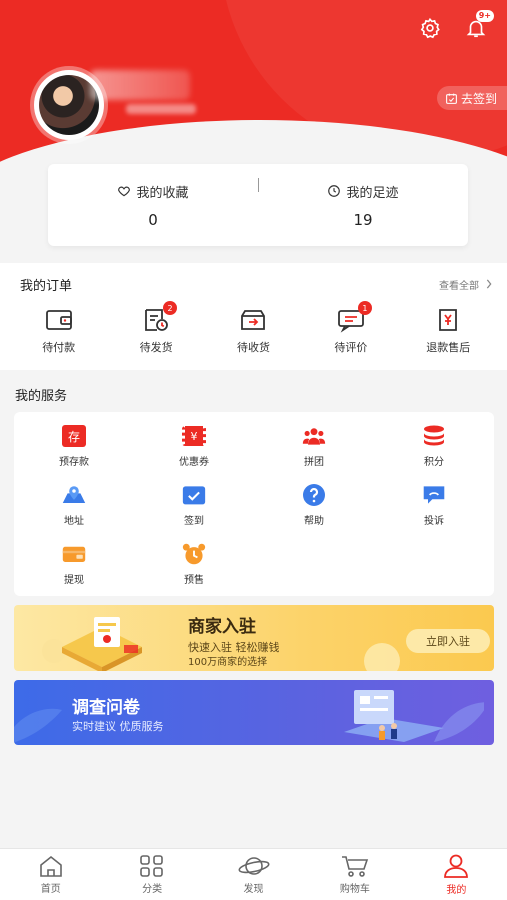 Image resolution: width=507 pixels, height=900 pixels. I want to click on order-refund: 退款售后, so click(448, 331).